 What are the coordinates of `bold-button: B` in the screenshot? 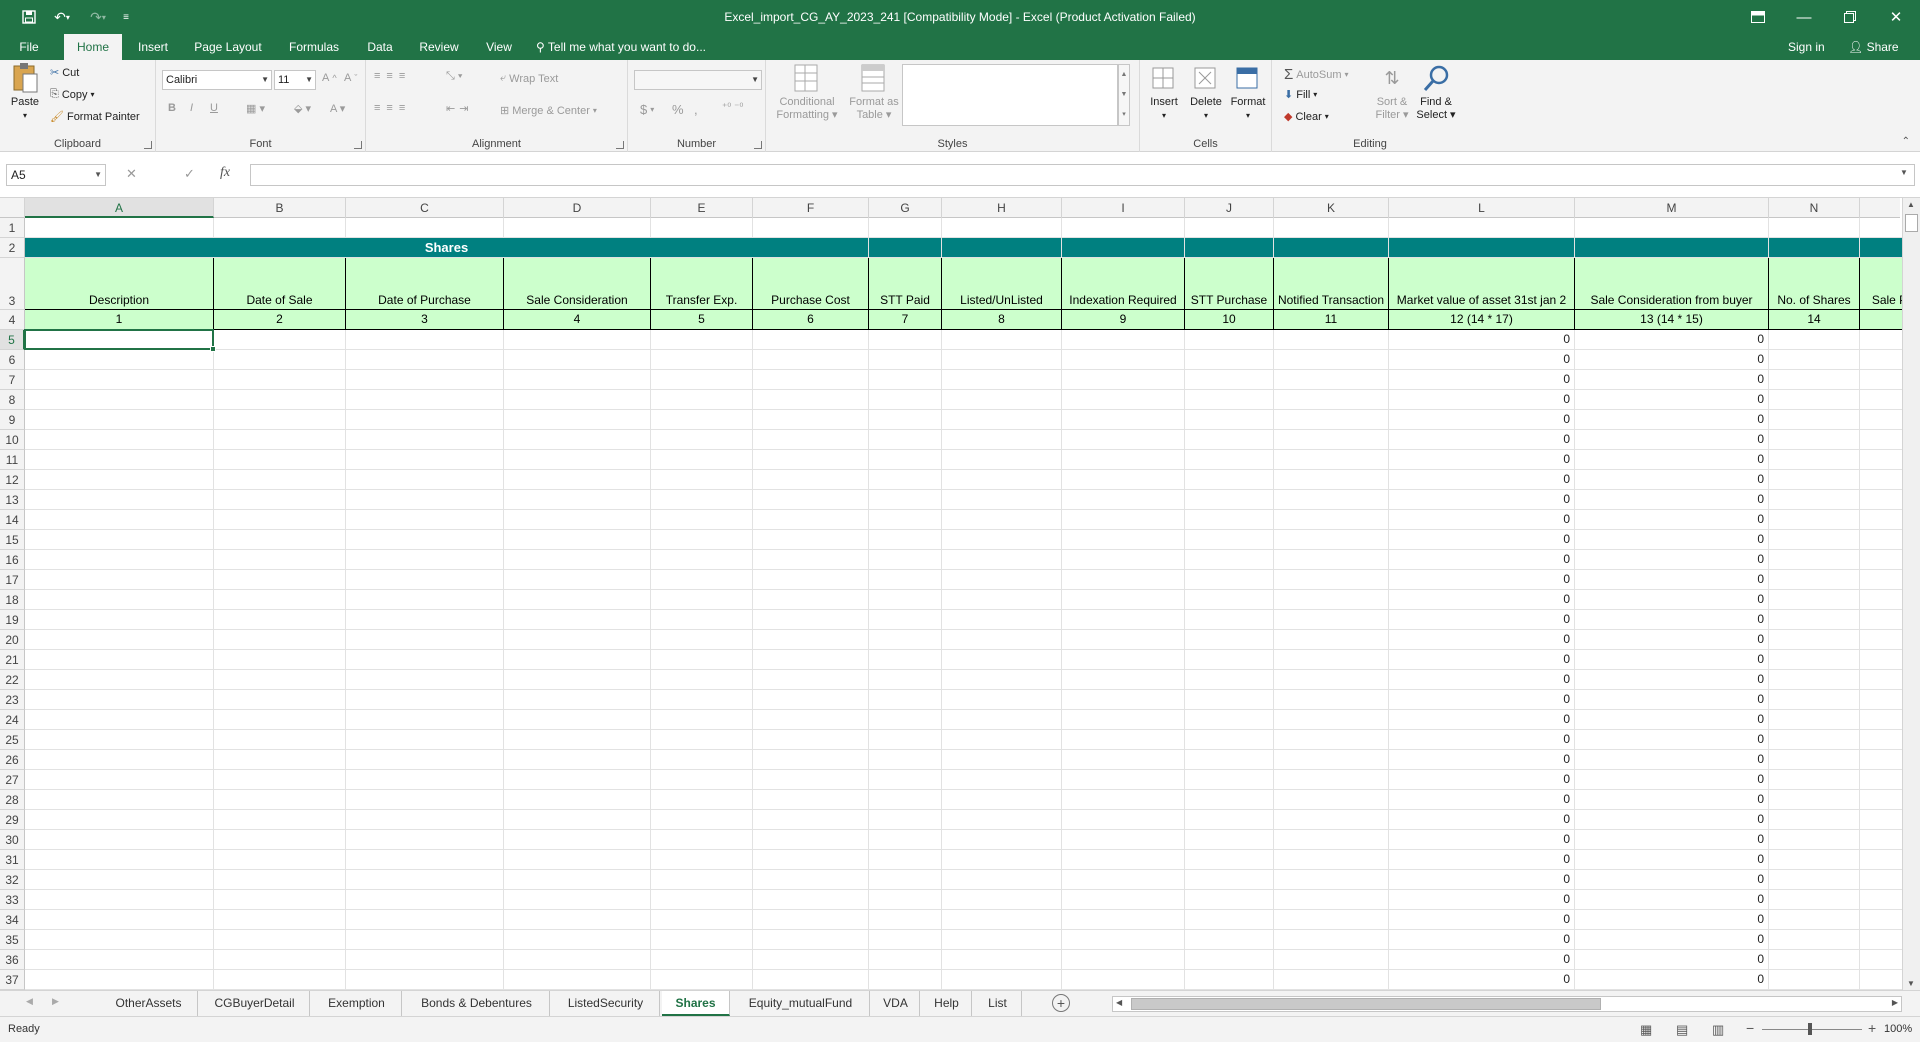 It's located at (172, 108).